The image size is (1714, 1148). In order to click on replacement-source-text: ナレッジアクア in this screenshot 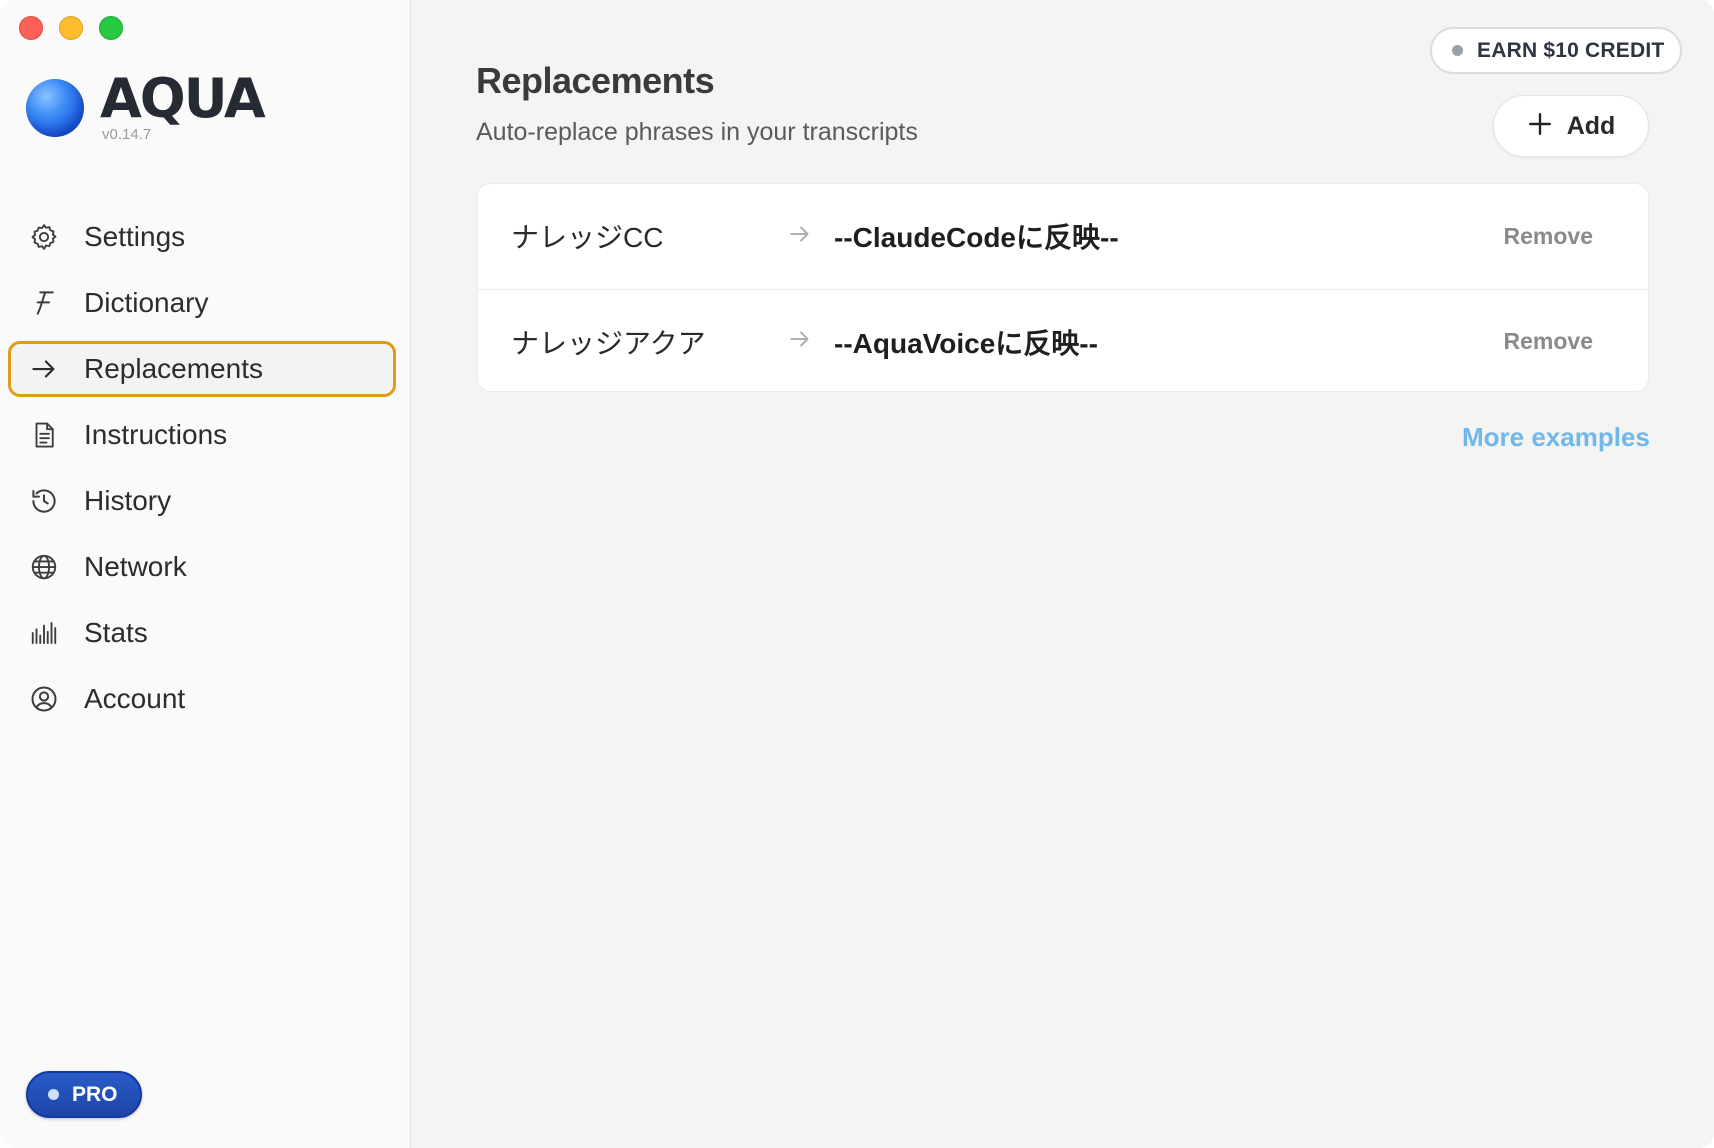, I will do `click(608, 343)`.